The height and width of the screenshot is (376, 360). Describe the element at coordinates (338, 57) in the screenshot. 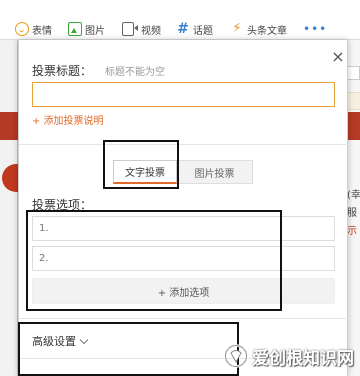

I see `close-icon: ×` at that location.